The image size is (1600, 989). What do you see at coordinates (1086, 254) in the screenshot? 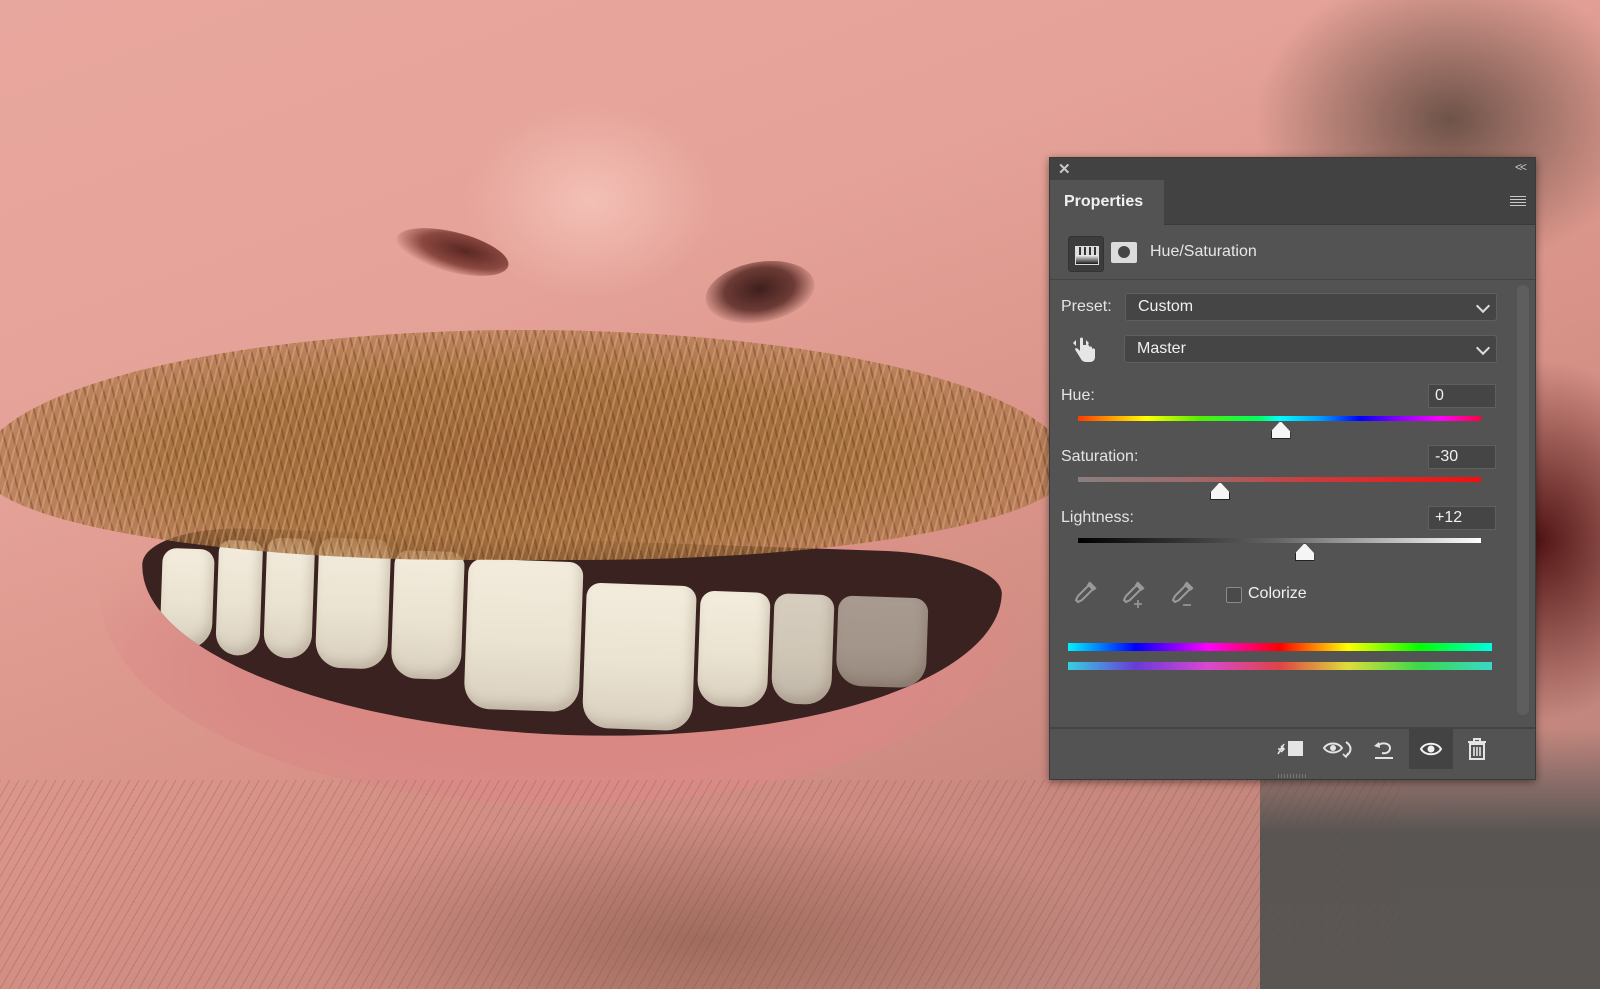
I see `hue-saturation-adjustment-icon` at bounding box center [1086, 254].